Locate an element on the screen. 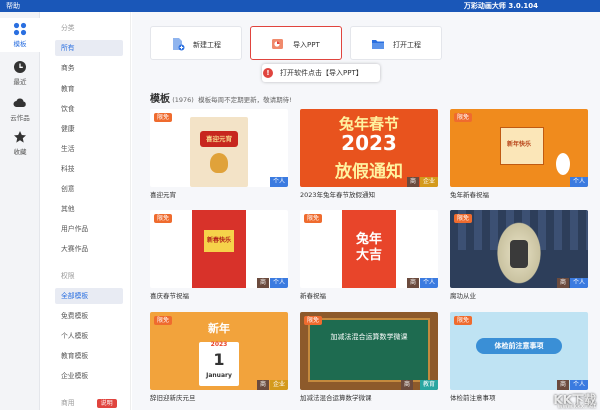 This screenshot has height=410, width=600. open-project-button: 打开工程 is located at coordinates (396, 43).